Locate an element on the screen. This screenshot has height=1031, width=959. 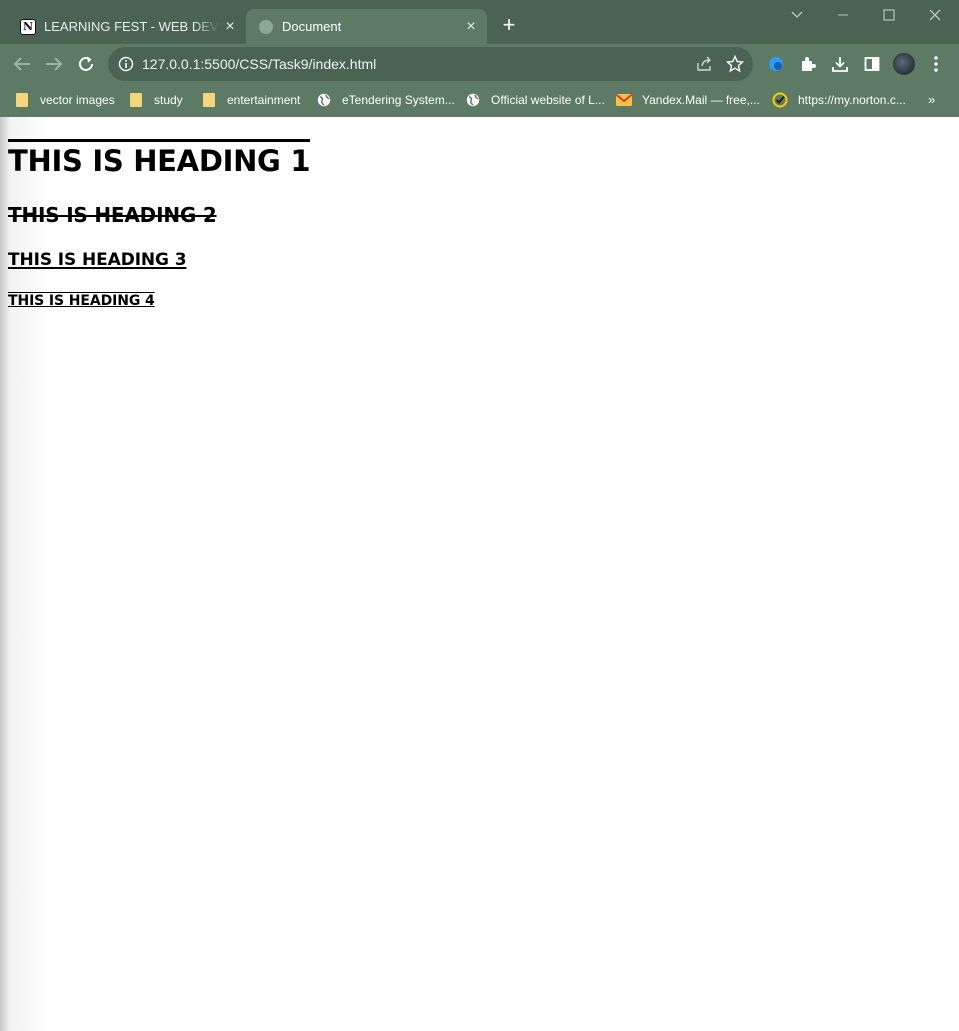
minimize-icon is located at coordinates (843, 15).